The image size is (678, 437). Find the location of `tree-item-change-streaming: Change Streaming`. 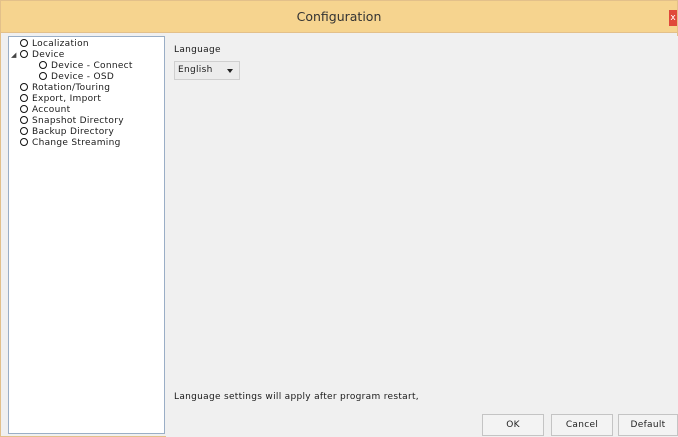

tree-item-change-streaming: Change Streaming is located at coordinates (70, 143).